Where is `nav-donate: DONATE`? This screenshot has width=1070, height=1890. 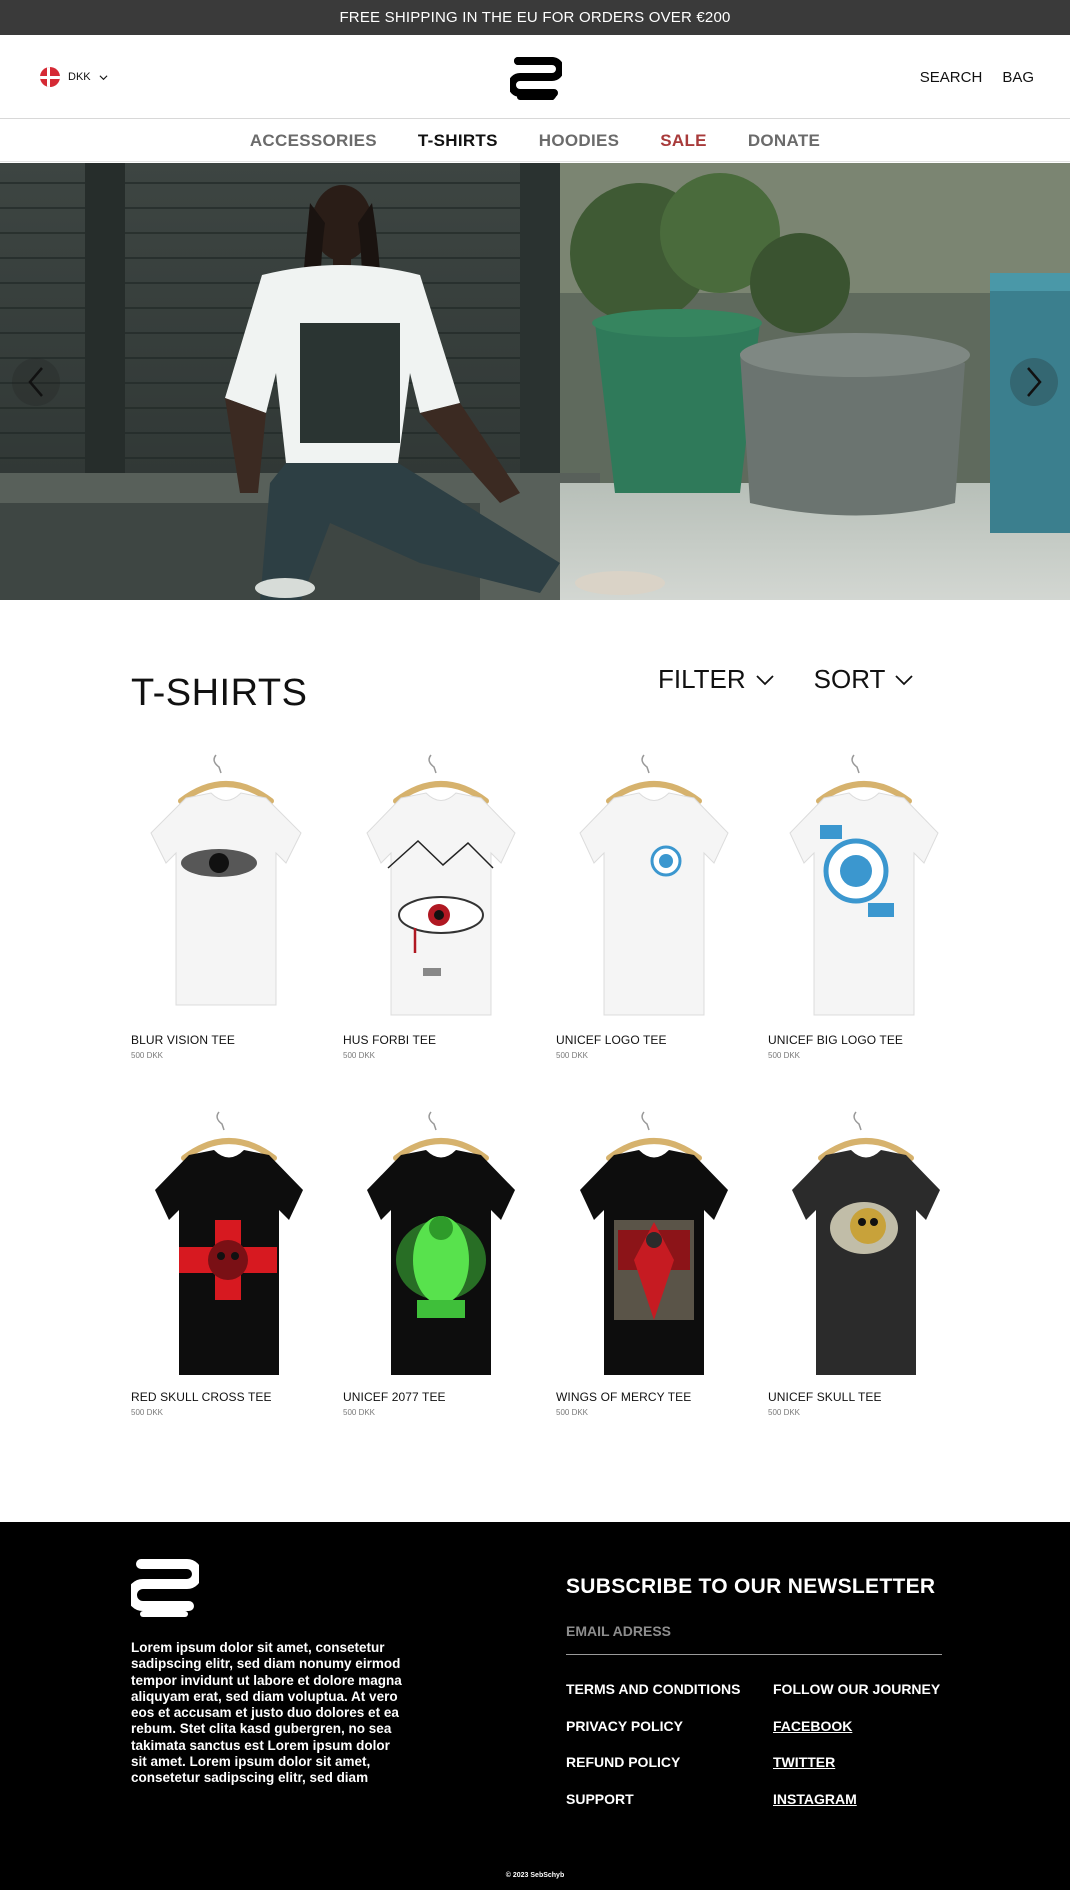 nav-donate: DONATE is located at coordinates (784, 141).